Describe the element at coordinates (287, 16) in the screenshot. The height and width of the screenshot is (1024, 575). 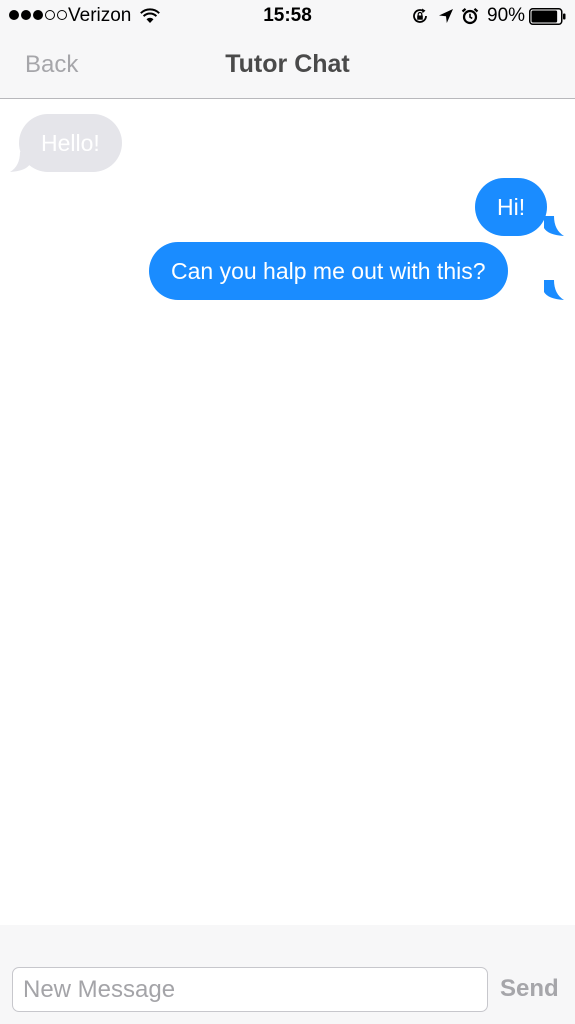
I see `status-bar: Verizon 15:58 90%` at that location.